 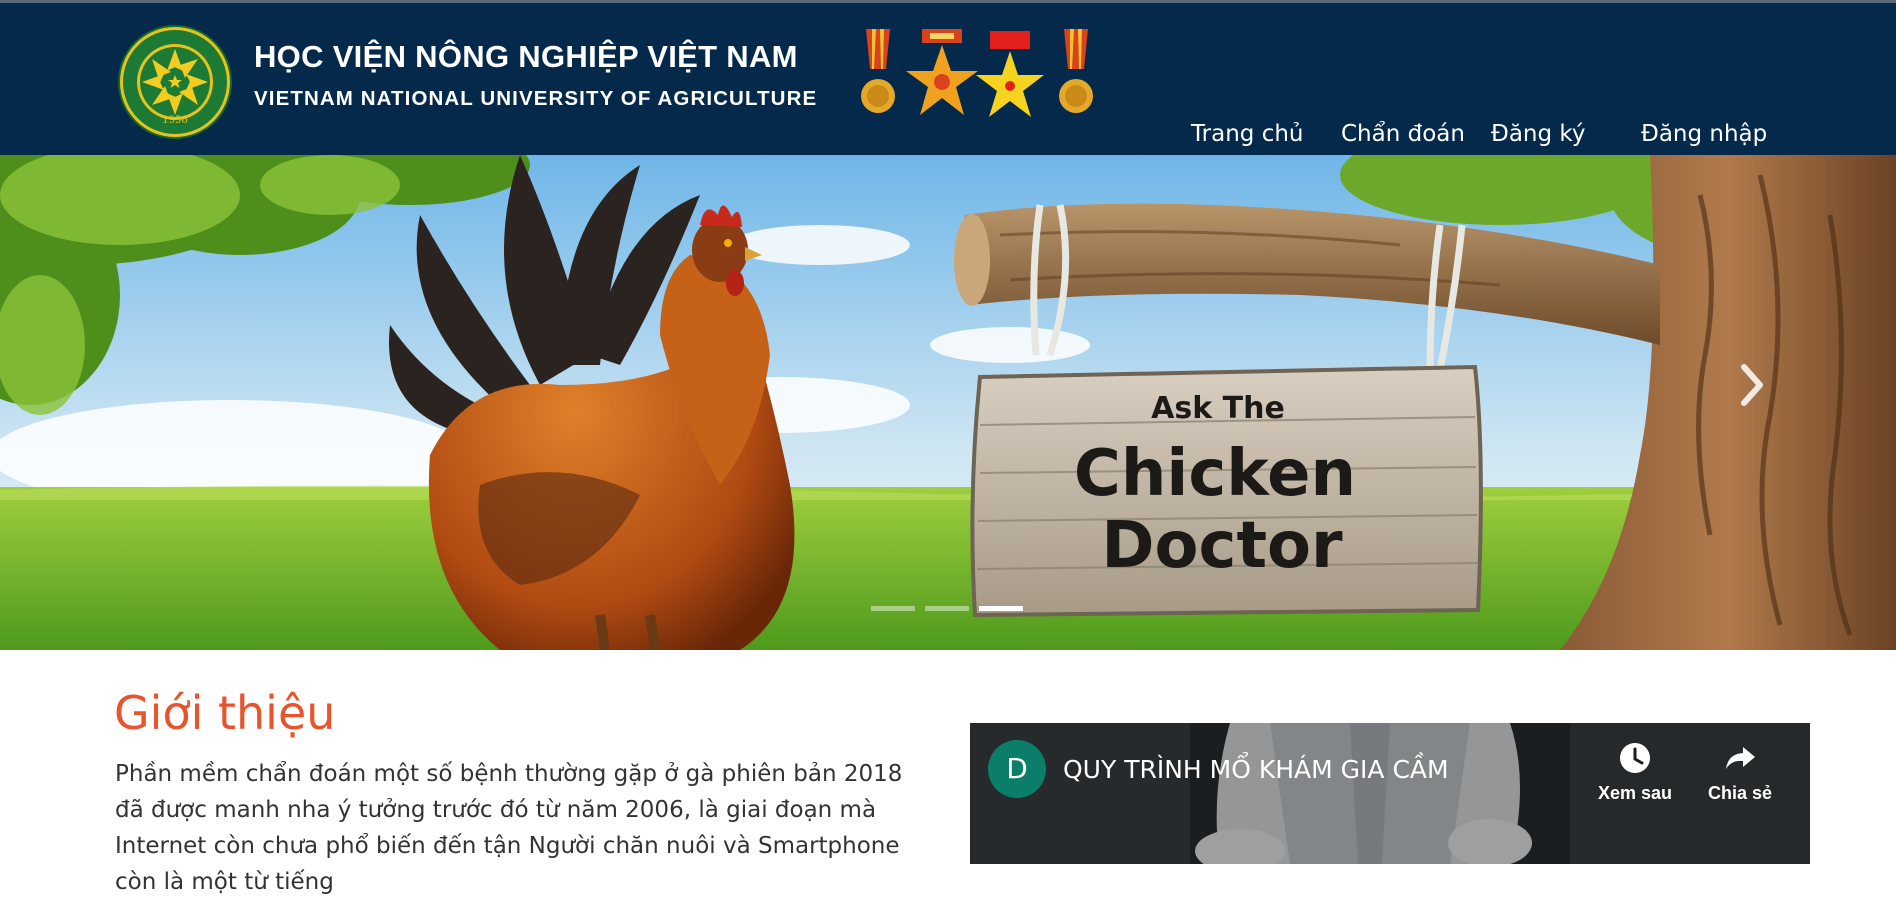 What do you see at coordinates (1635, 793) in the screenshot?
I see `watch-later-label: Xem sau` at bounding box center [1635, 793].